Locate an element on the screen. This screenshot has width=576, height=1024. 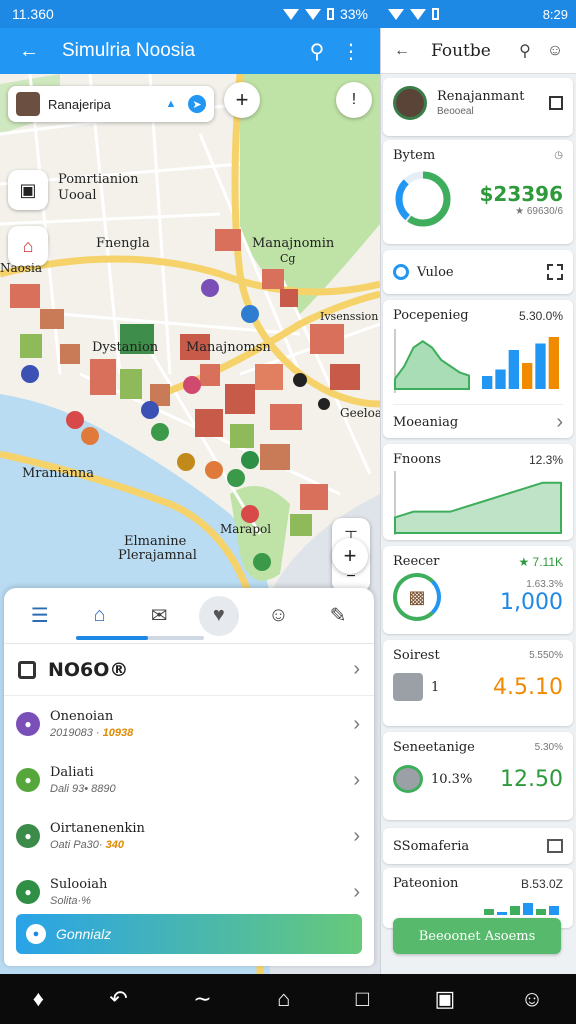
status-bar-right: 8:29 is located at coordinates (478, 14).